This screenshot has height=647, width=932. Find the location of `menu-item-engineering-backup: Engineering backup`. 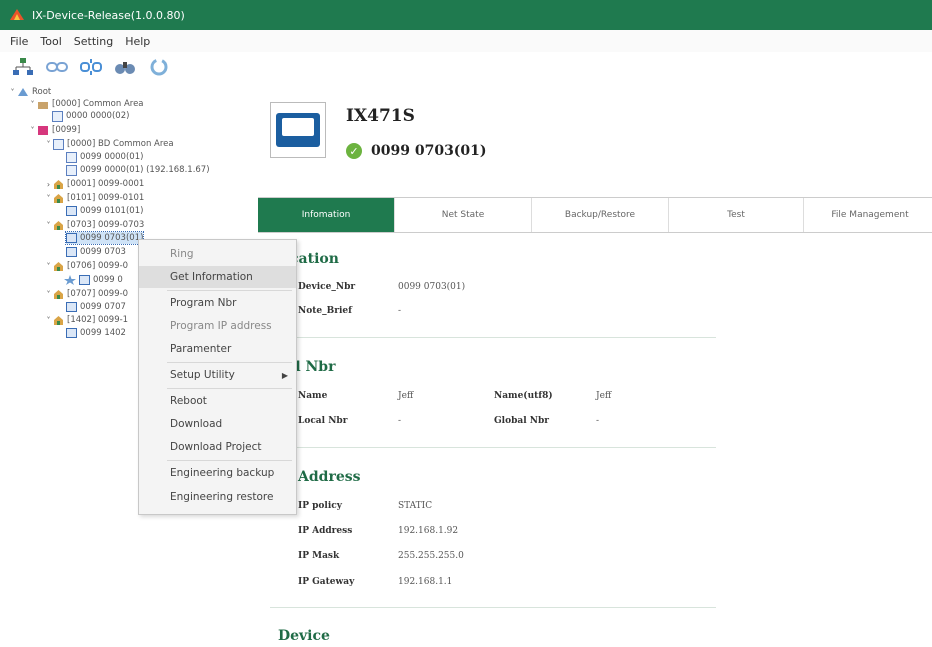

menu-item-engineering-backup: Engineering backup is located at coordinates (217, 473).